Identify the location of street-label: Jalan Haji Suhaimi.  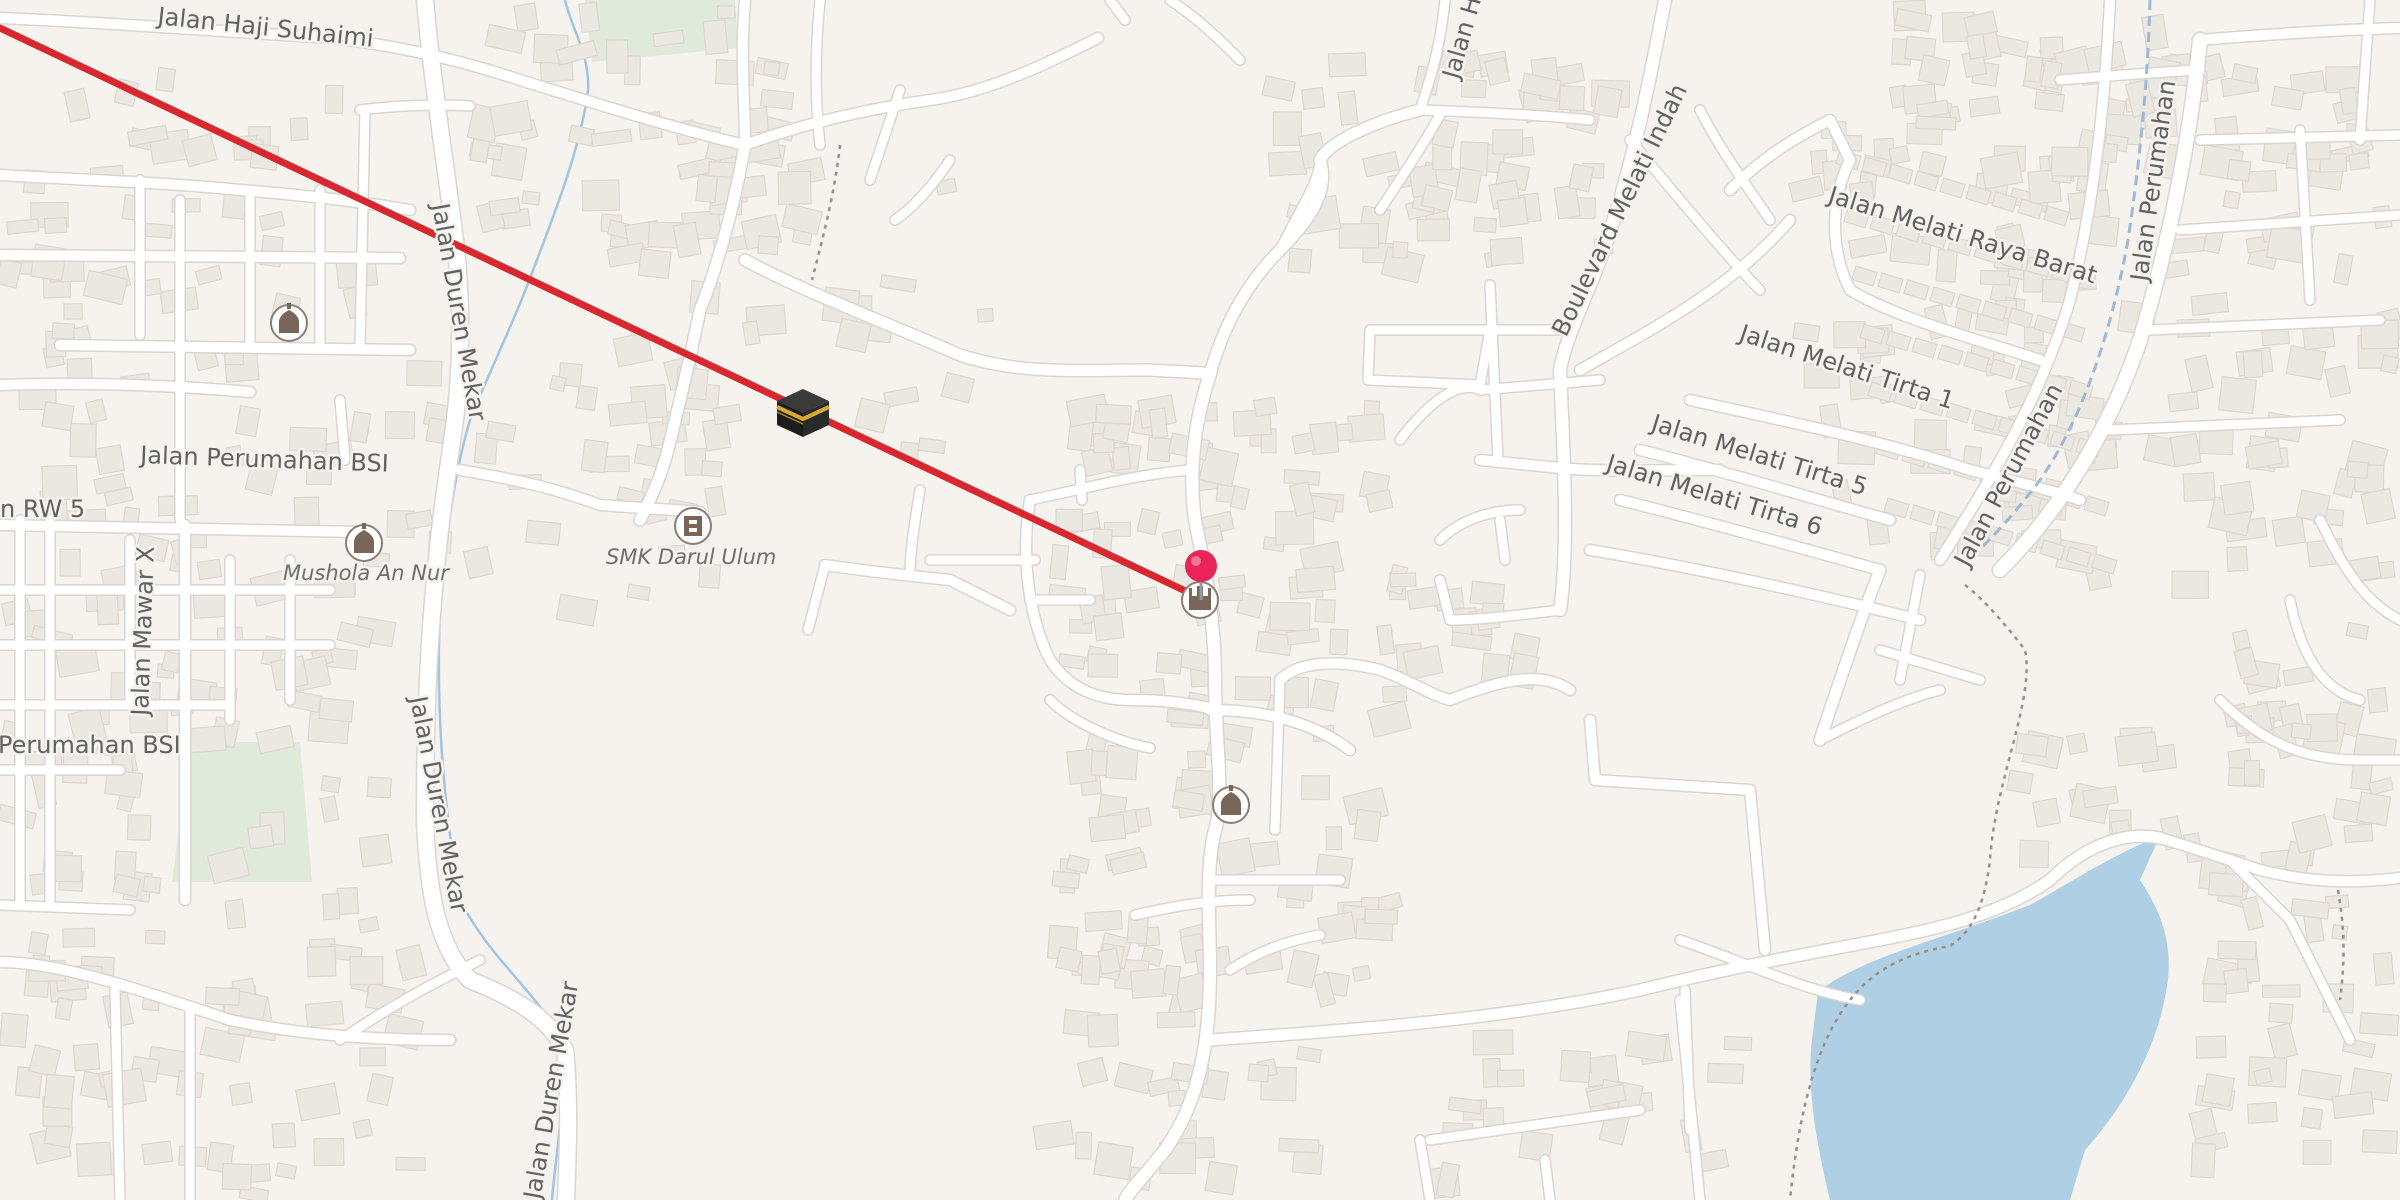
(264, 27).